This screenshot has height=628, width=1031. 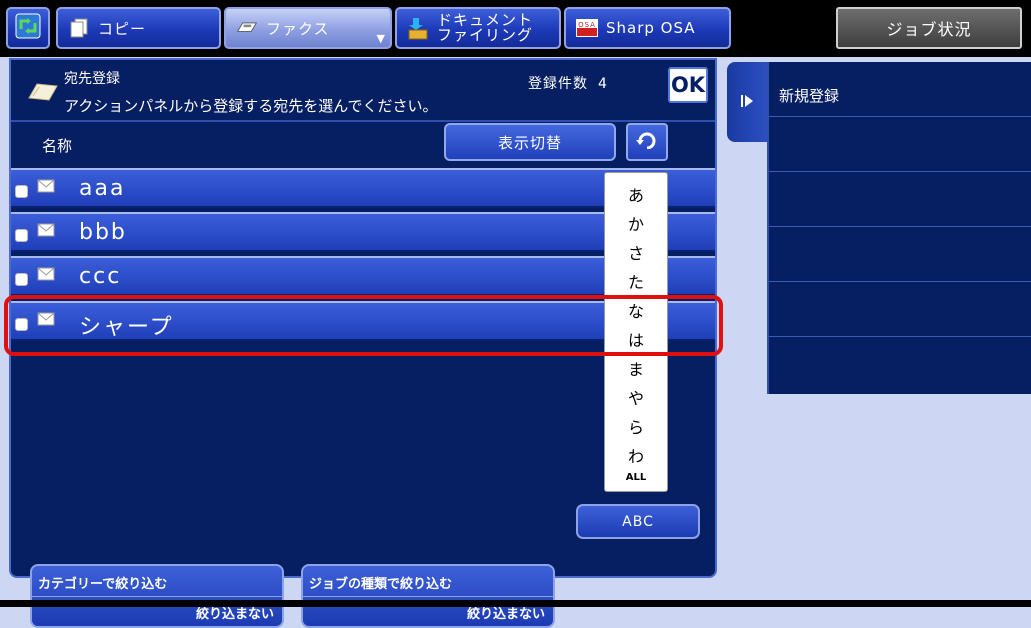 I want to click on index-char: わ, so click(x=636, y=455).